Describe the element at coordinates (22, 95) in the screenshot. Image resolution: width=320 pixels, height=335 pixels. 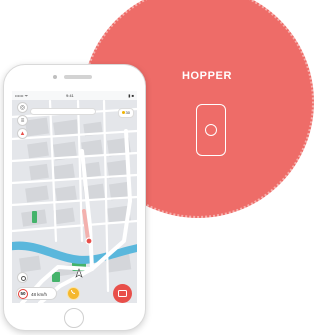
I see `status-carrier: •••••• ᯤ` at that location.